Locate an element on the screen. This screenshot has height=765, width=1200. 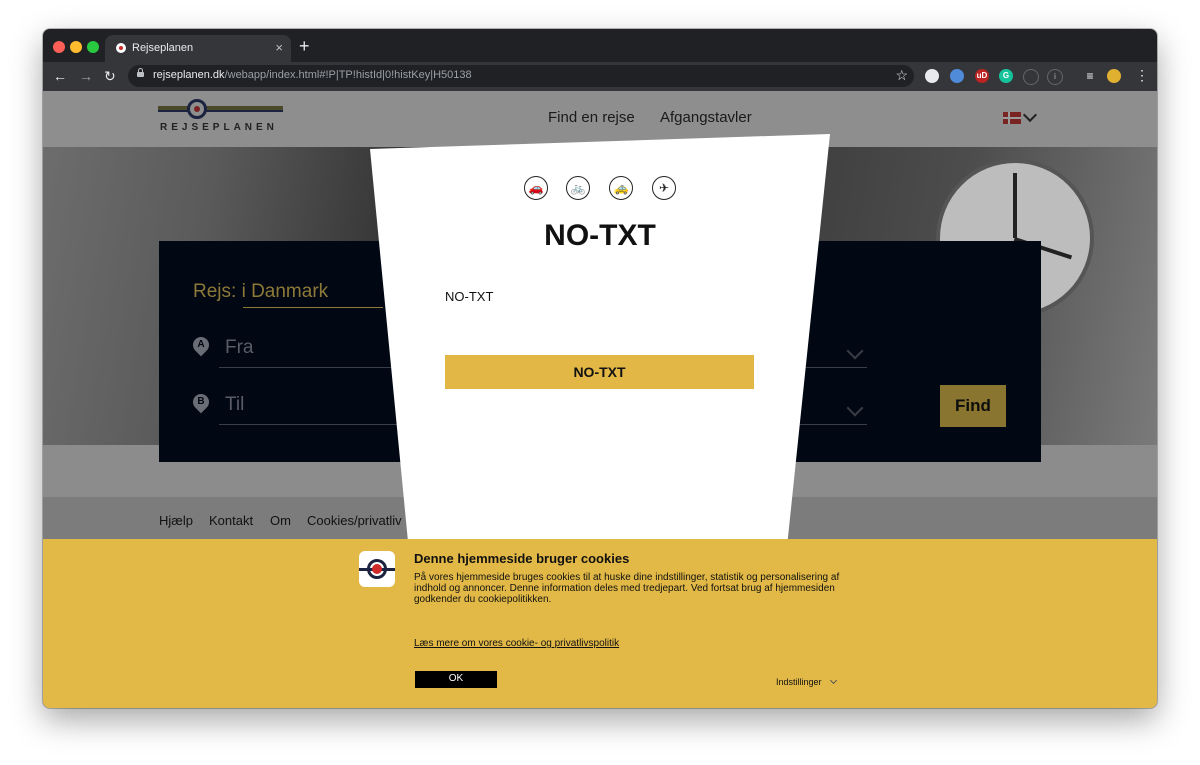
find-button: Find is located at coordinates (973, 406).